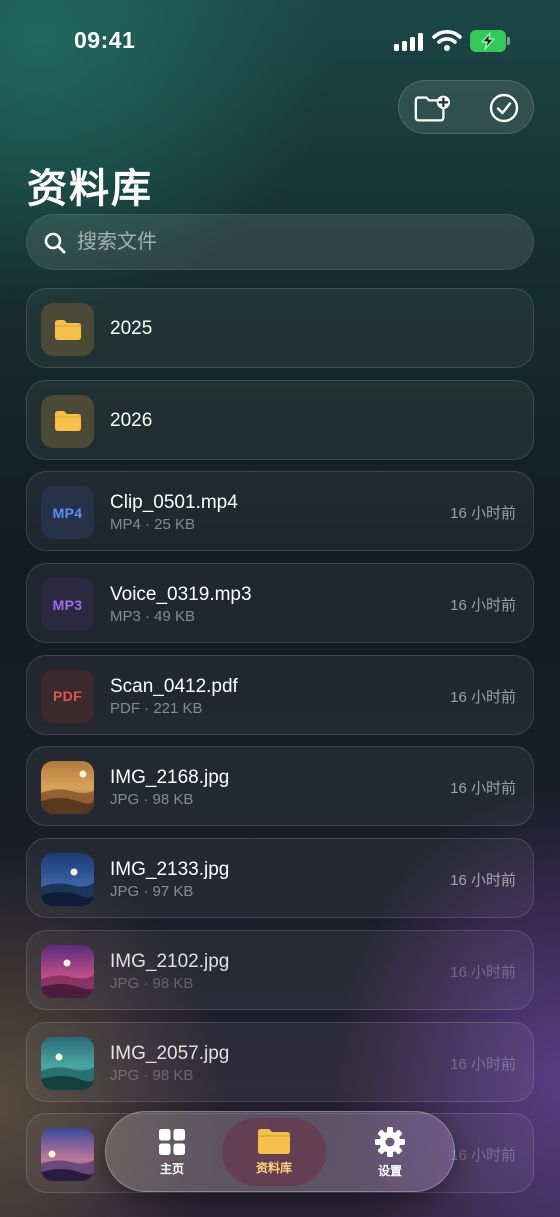 Image resolution: width=560 pixels, height=1217 pixels. I want to click on pdf-file-thumbnail: PDF, so click(67, 696).